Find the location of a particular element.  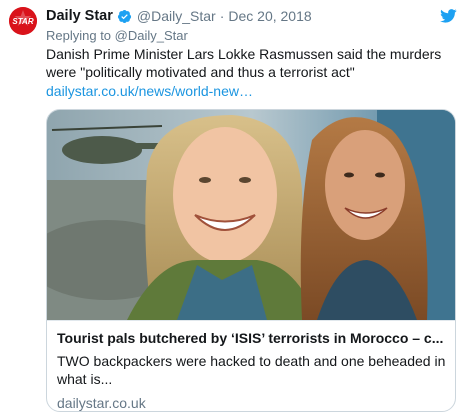

reply-prefix: Replying to is located at coordinates (79, 35).